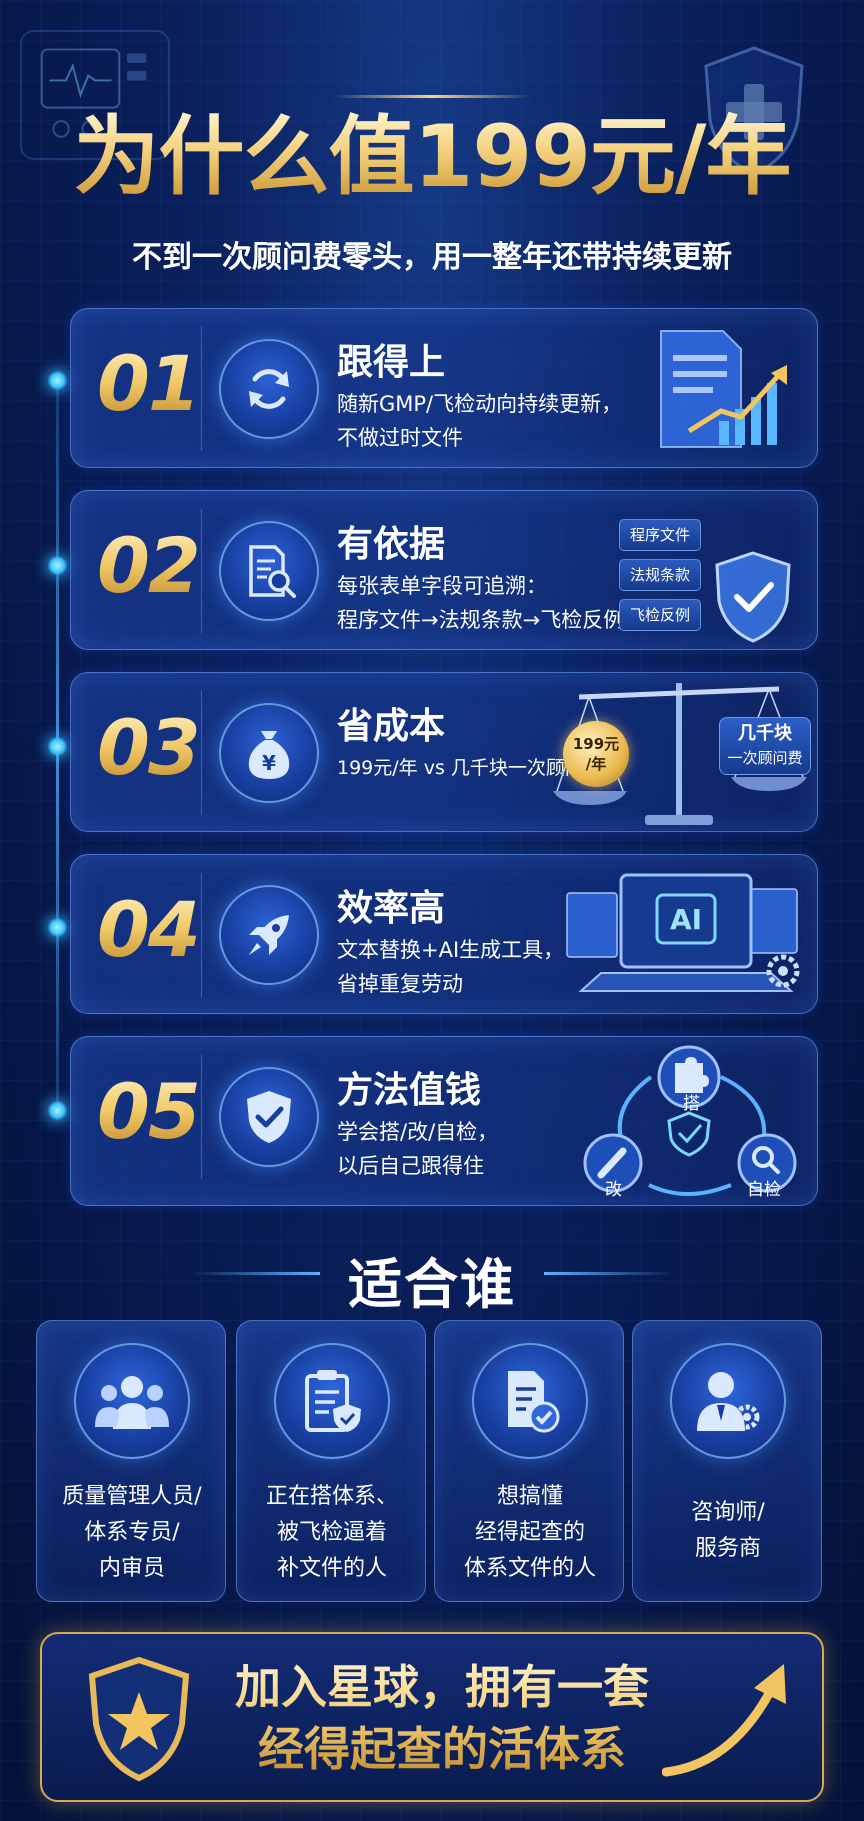  I want to click on cycle-label-build: 搭, so click(691, 1104).